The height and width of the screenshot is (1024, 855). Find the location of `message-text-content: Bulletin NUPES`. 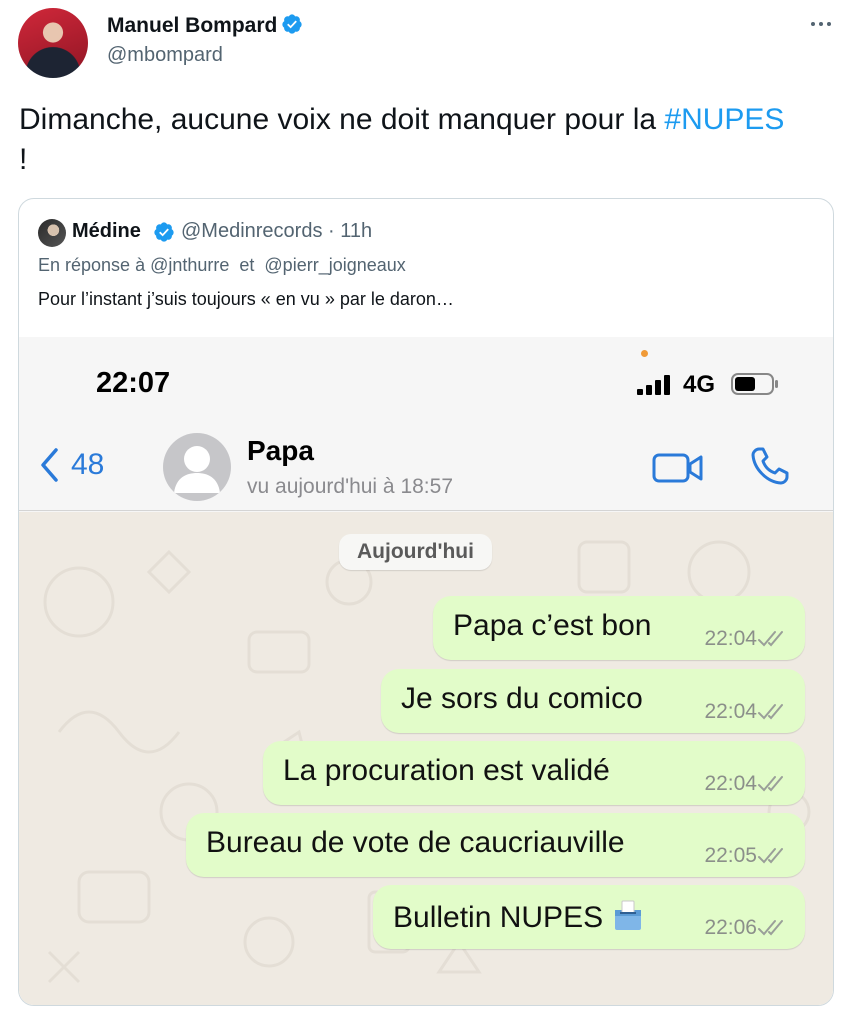

message-text-content: Bulletin NUPES is located at coordinates (498, 917).